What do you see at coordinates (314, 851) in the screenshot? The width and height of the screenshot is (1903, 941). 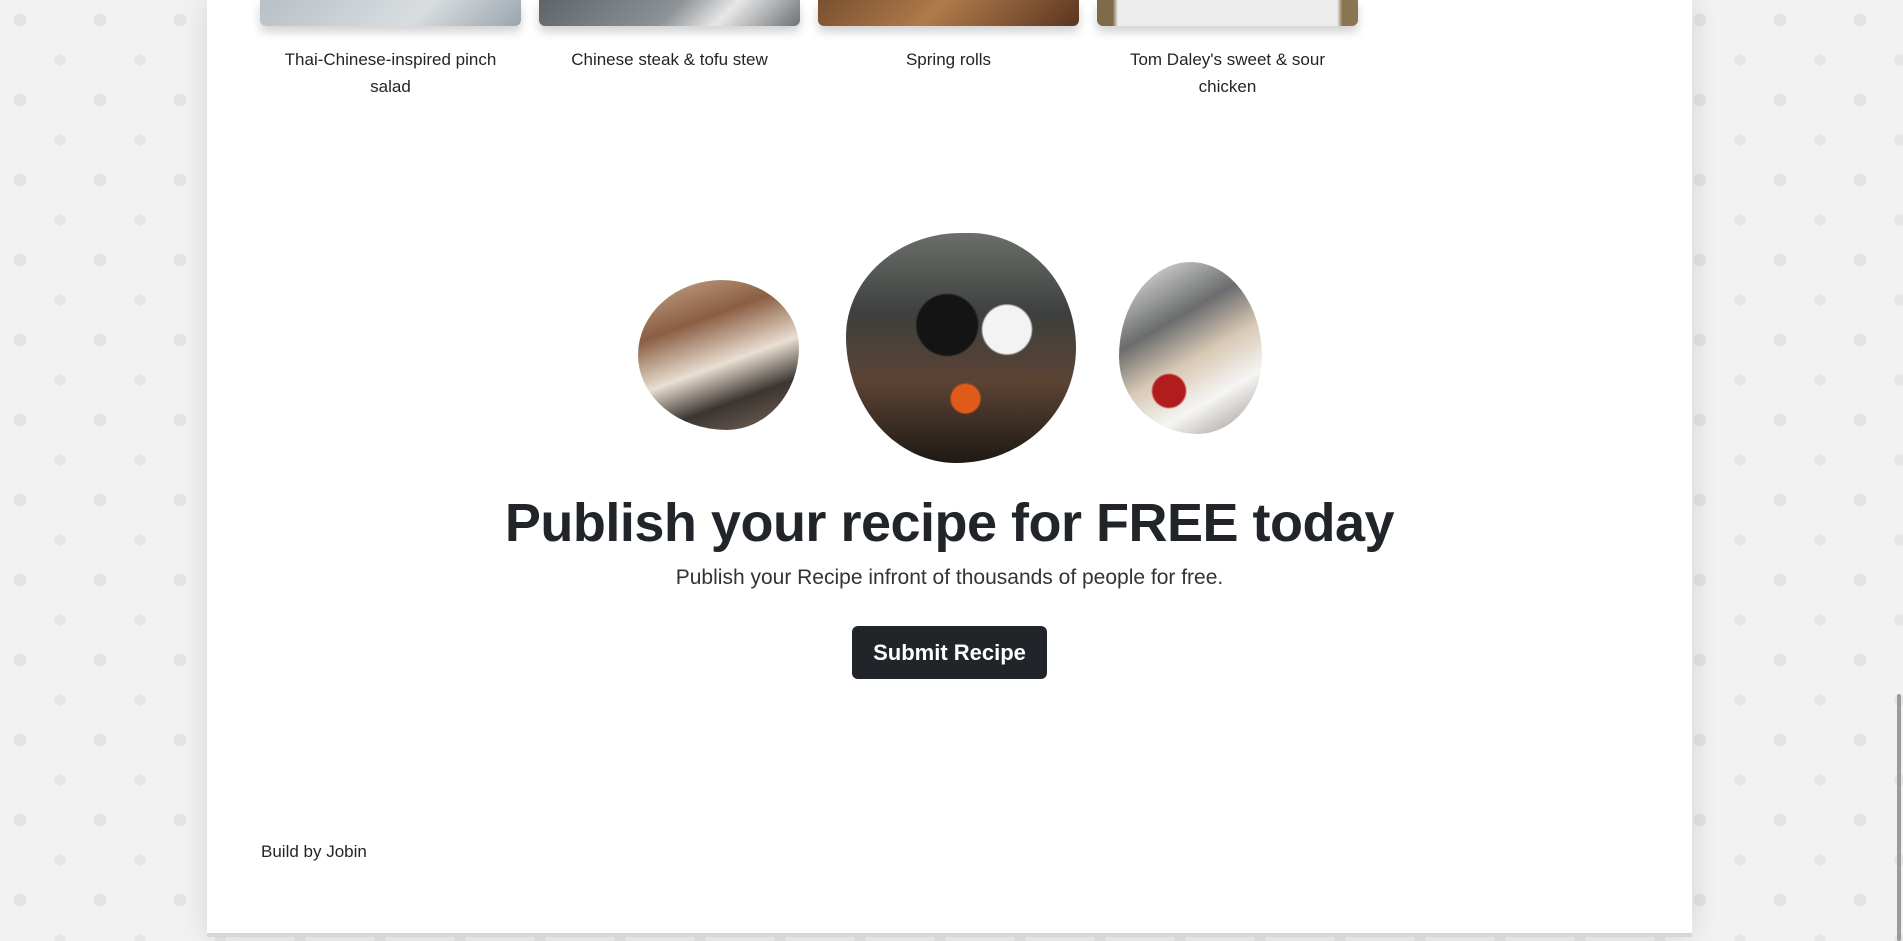 I see `footer-credit: Build by Jobin` at bounding box center [314, 851].